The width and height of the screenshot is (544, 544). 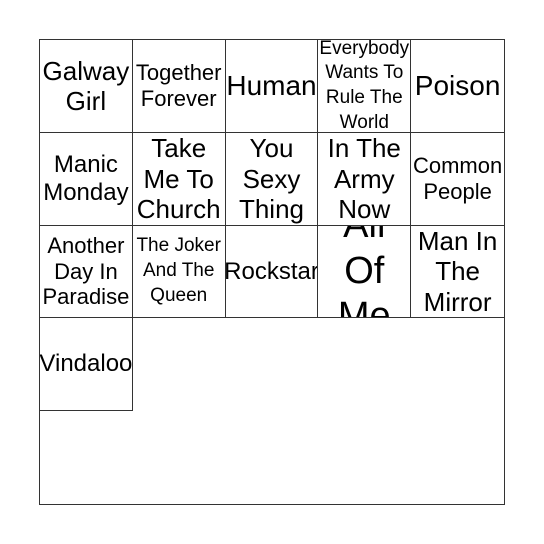 I want to click on bingo-cell: Human, so click(x=272, y=86).